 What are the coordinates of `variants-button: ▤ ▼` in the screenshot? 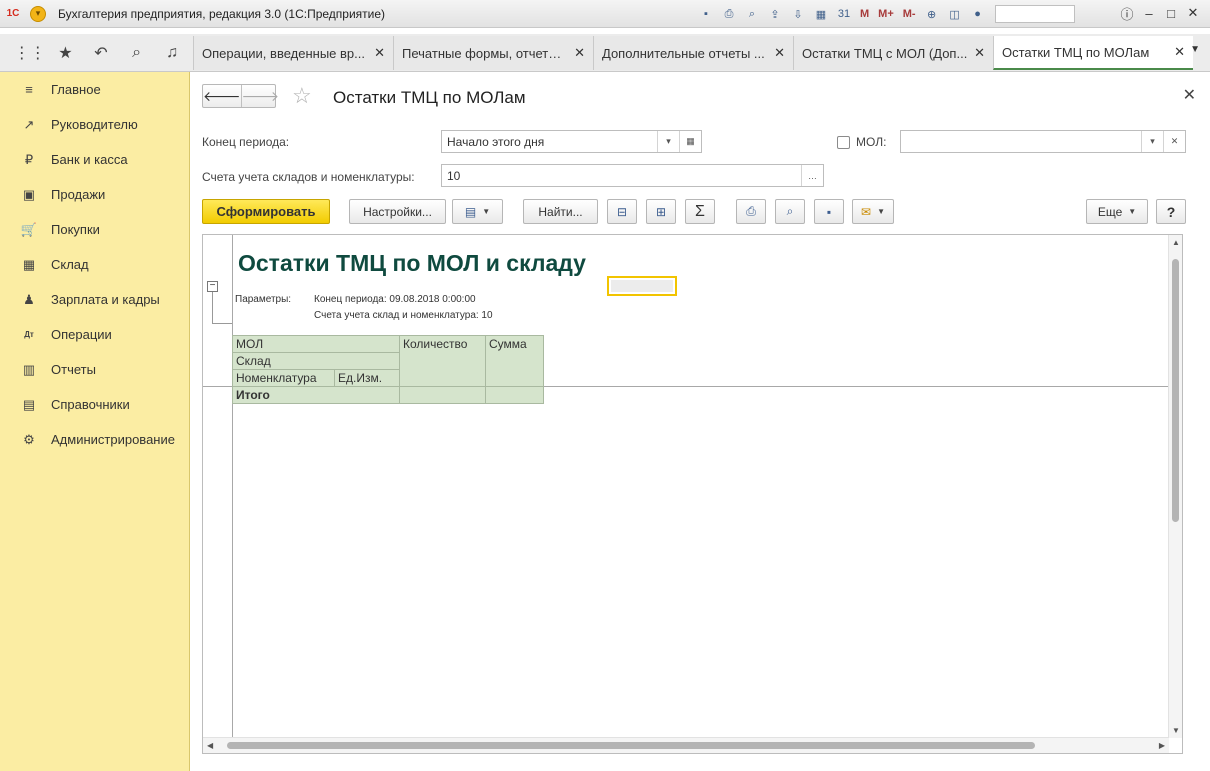 It's located at (477, 211).